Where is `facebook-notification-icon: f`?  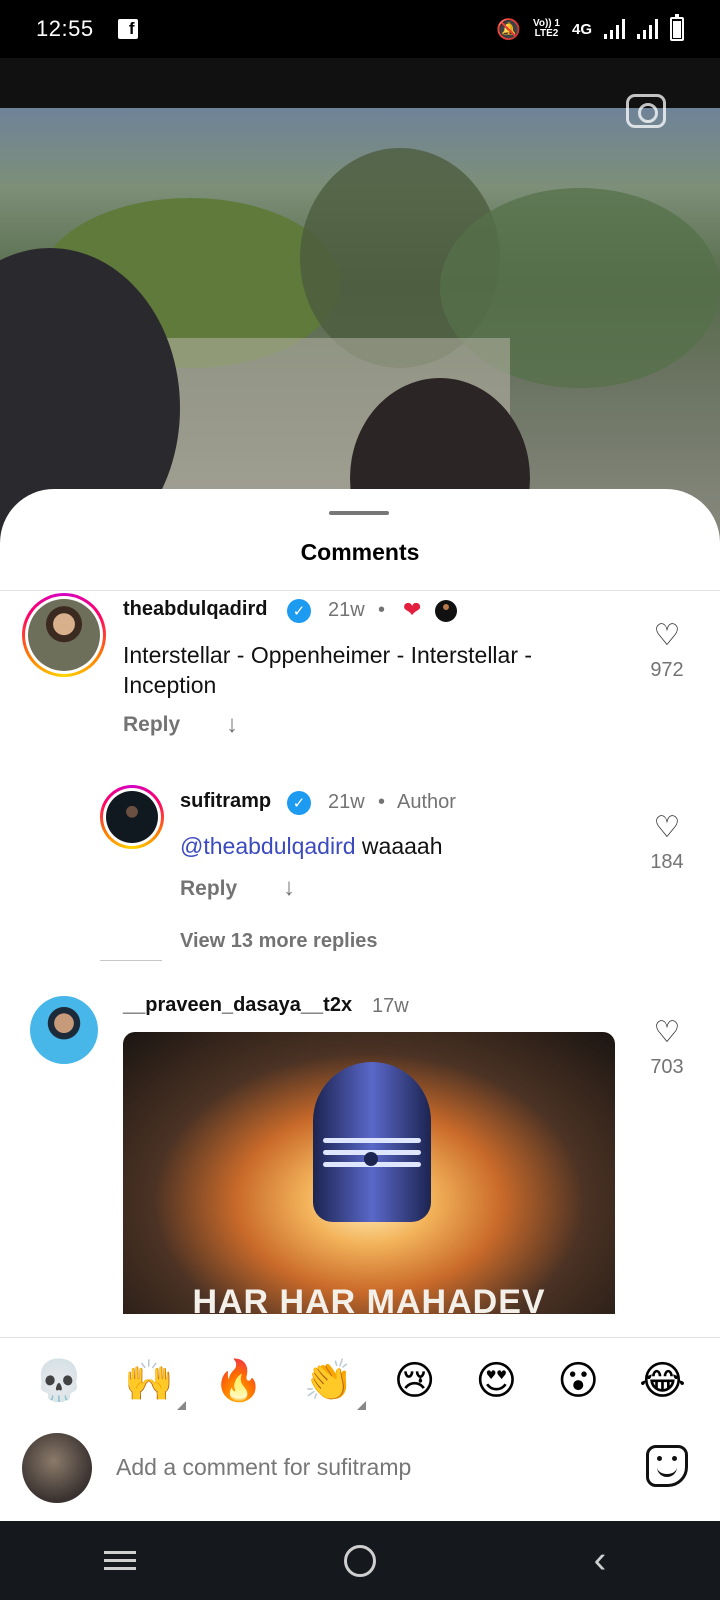
facebook-notification-icon: f is located at coordinates (127, 29).